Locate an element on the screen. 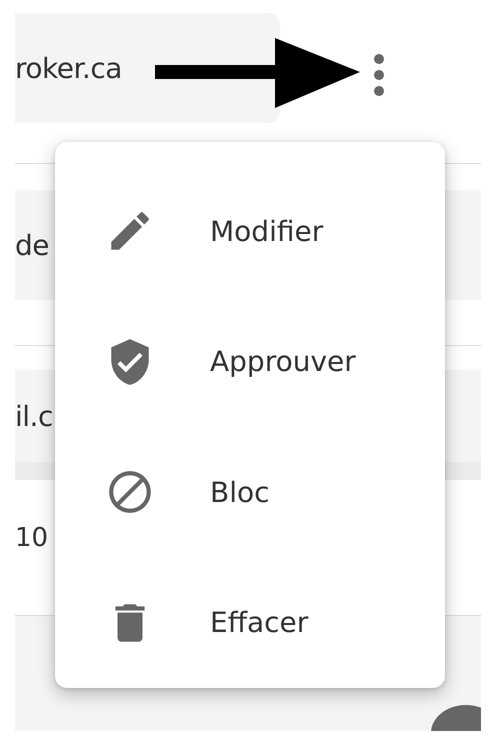 The width and height of the screenshot is (498, 741). field-value: roker.ca is located at coordinates (68, 68).